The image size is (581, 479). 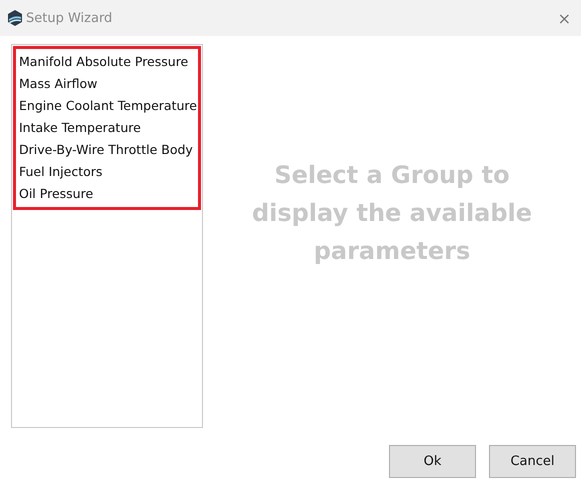 I want to click on ok-button: Ok, so click(x=432, y=461).